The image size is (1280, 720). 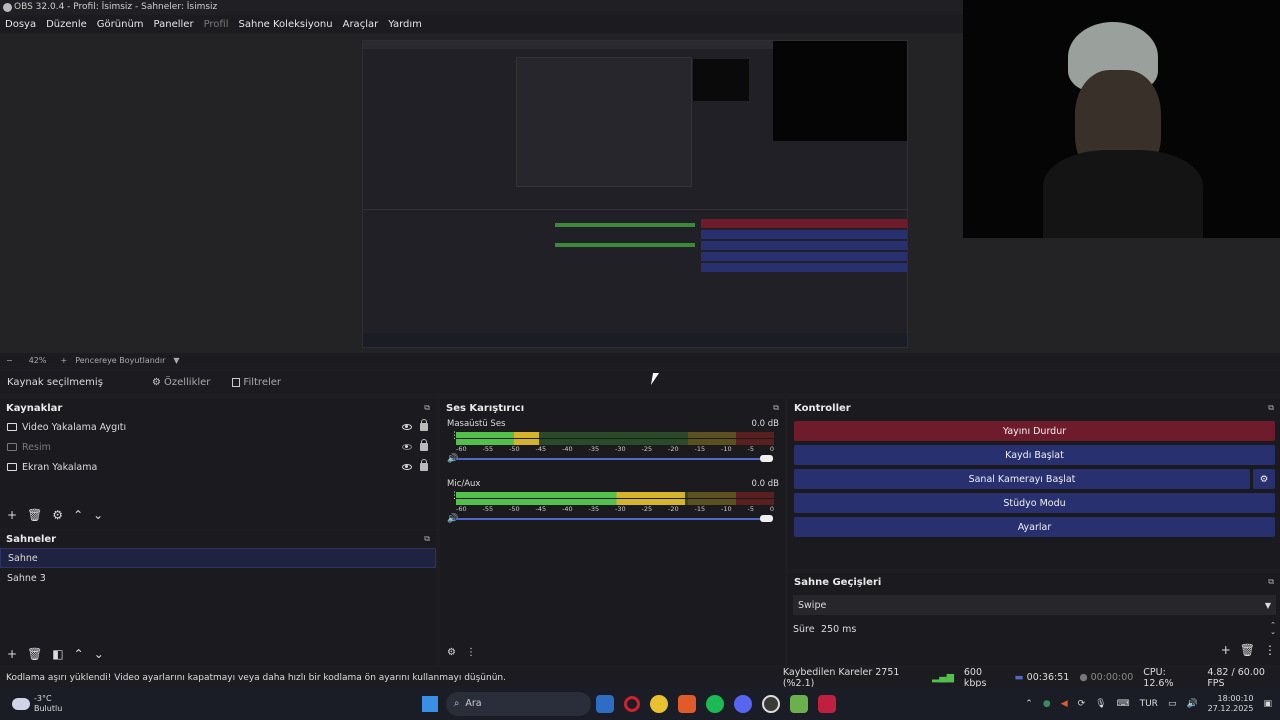 What do you see at coordinates (1273, 629) in the screenshot?
I see `duration-stepper: ⌃ ⌄` at bounding box center [1273, 629].